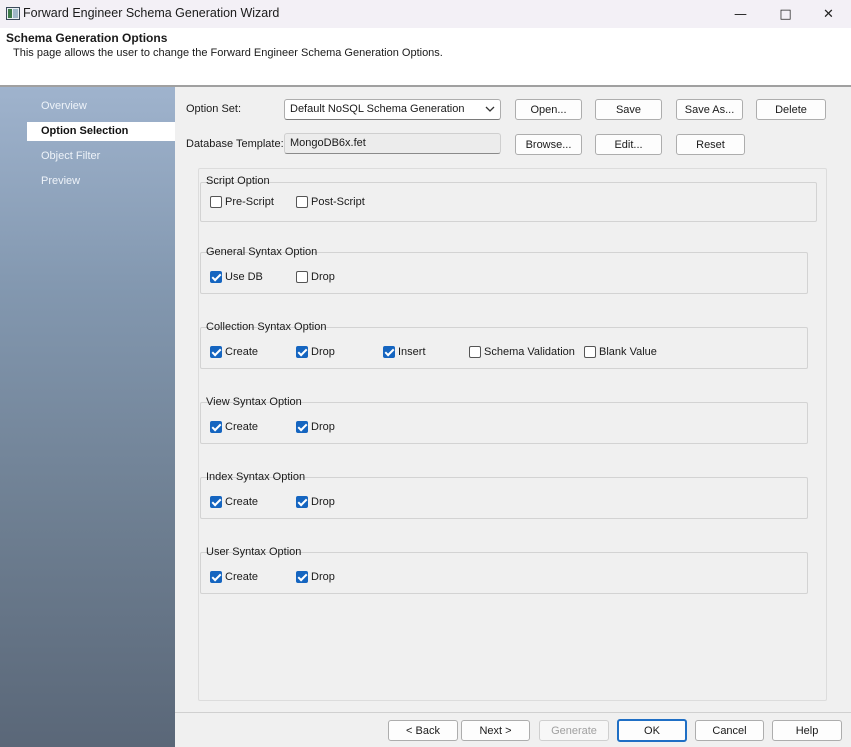 This screenshot has width=851, height=747. I want to click on option-set-select: Default NoSQL Schema Generation, so click(392, 109).